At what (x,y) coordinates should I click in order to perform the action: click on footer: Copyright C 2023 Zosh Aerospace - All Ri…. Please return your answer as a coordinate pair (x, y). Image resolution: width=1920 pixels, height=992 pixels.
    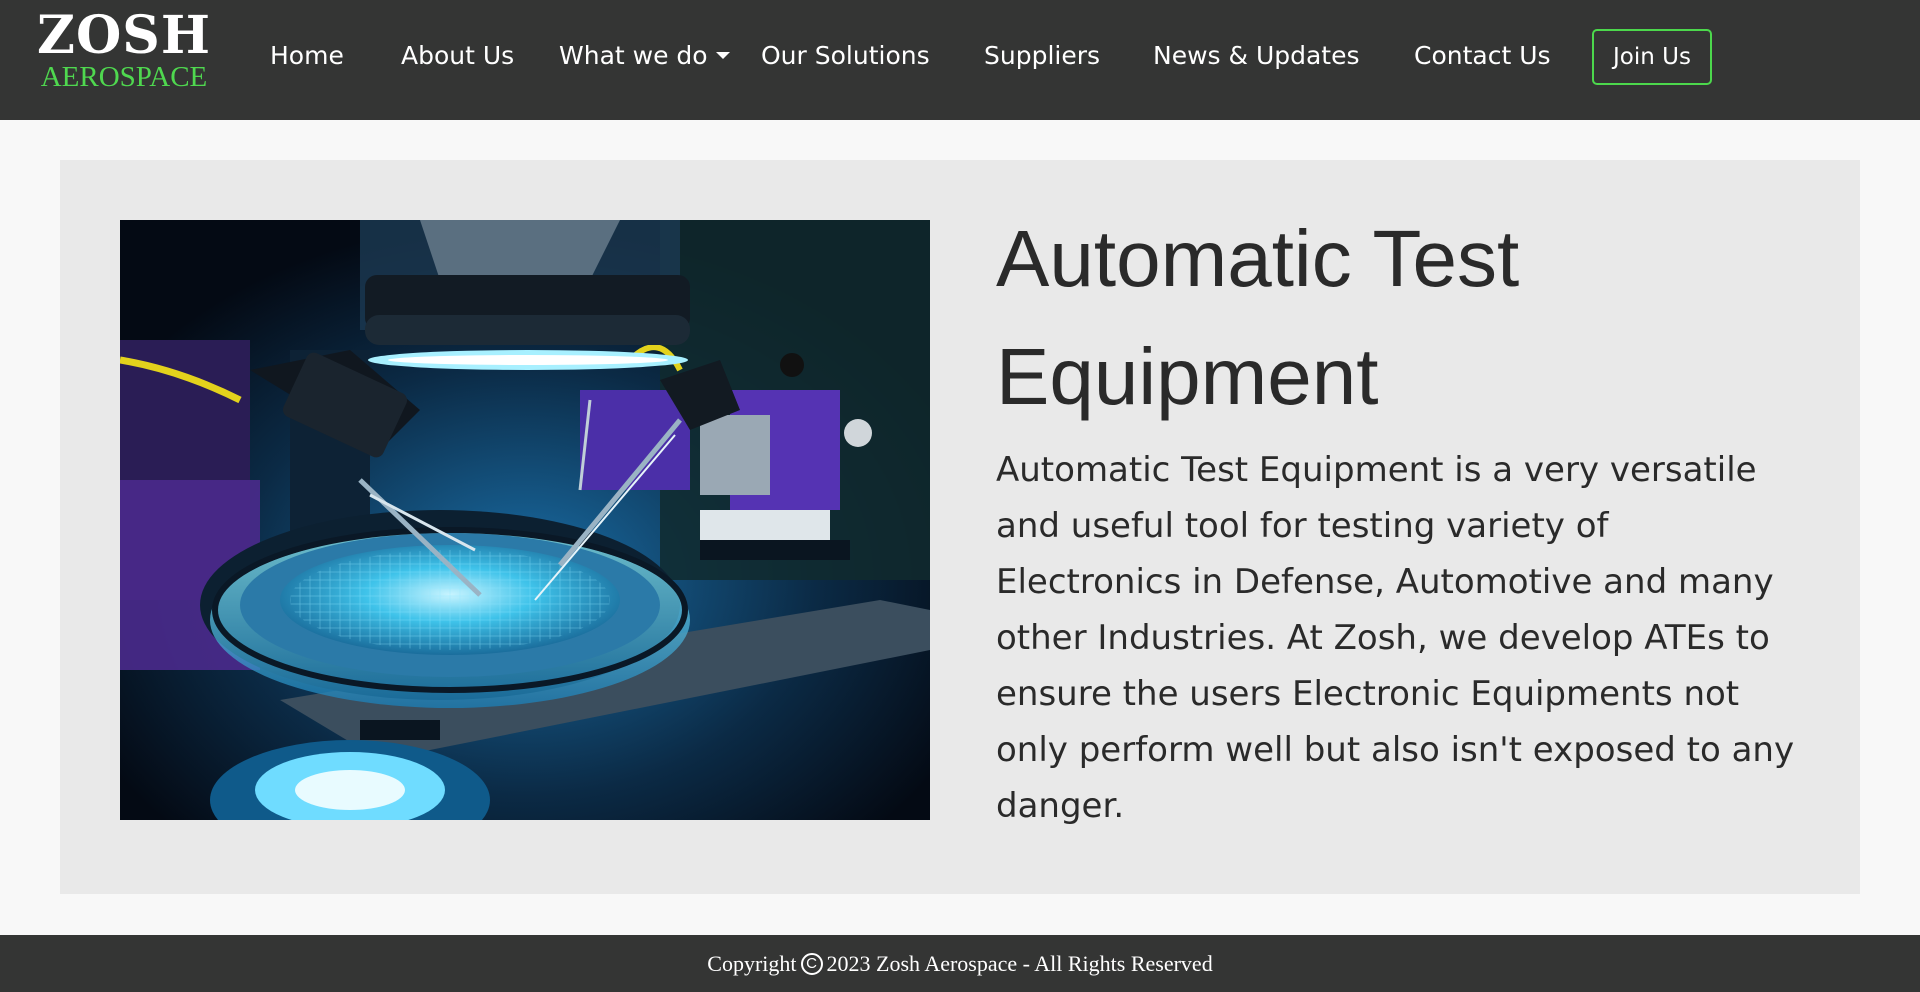
    Looking at the image, I should click on (960, 963).